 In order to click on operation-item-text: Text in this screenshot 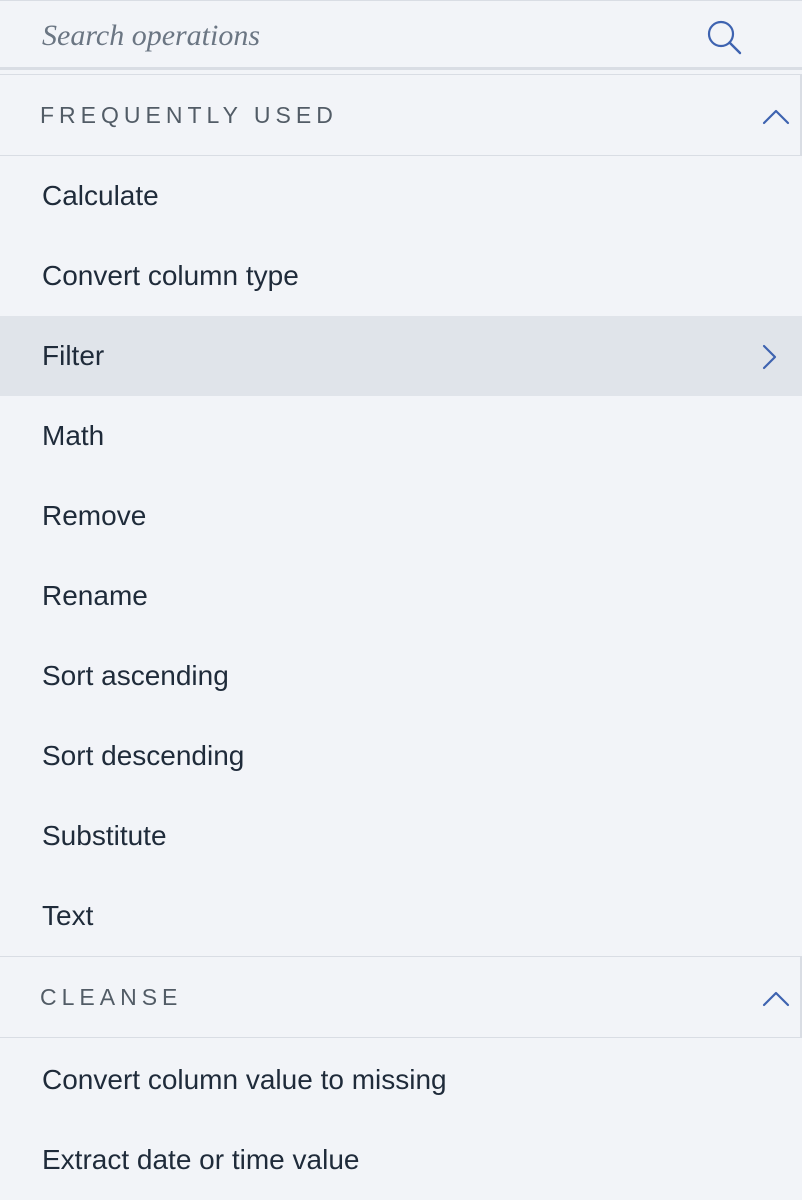, I will do `click(401, 916)`.